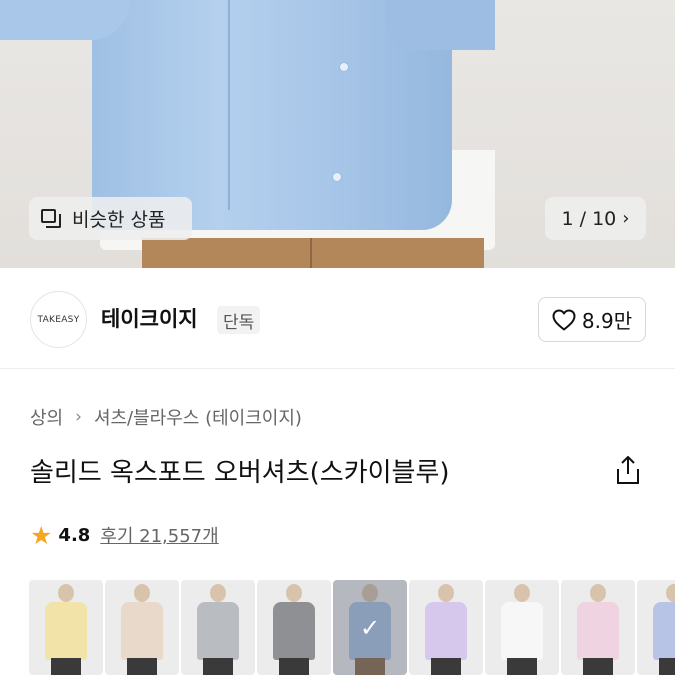 This screenshot has height=675, width=675. Describe the element at coordinates (52, 218) in the screenshot. I see `similar-products-icon` at that location.